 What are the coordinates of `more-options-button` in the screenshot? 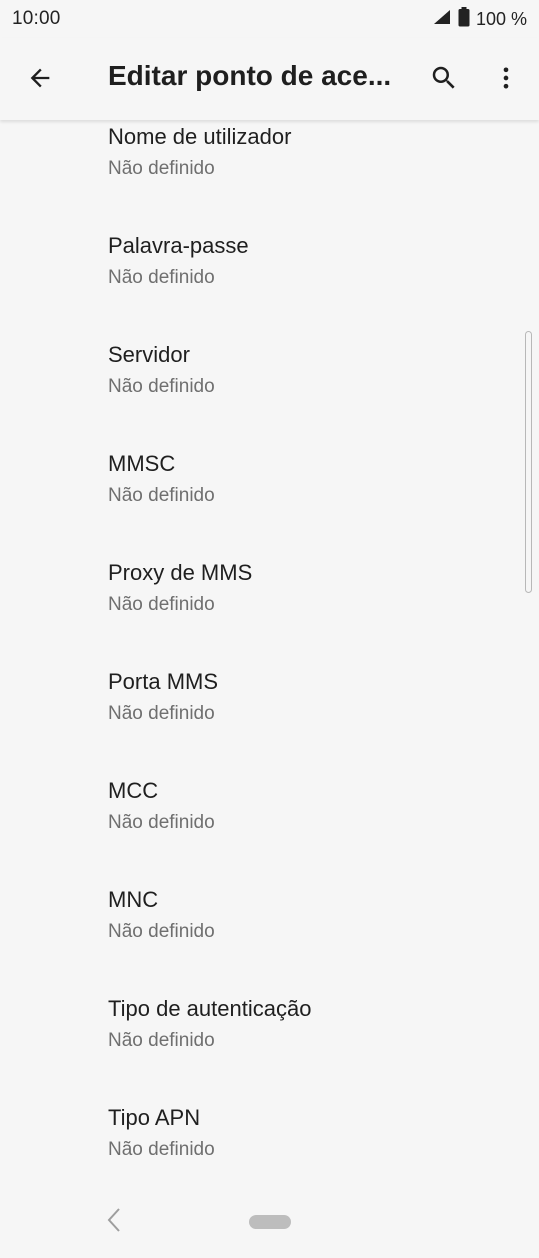 It's located at (506, 80).